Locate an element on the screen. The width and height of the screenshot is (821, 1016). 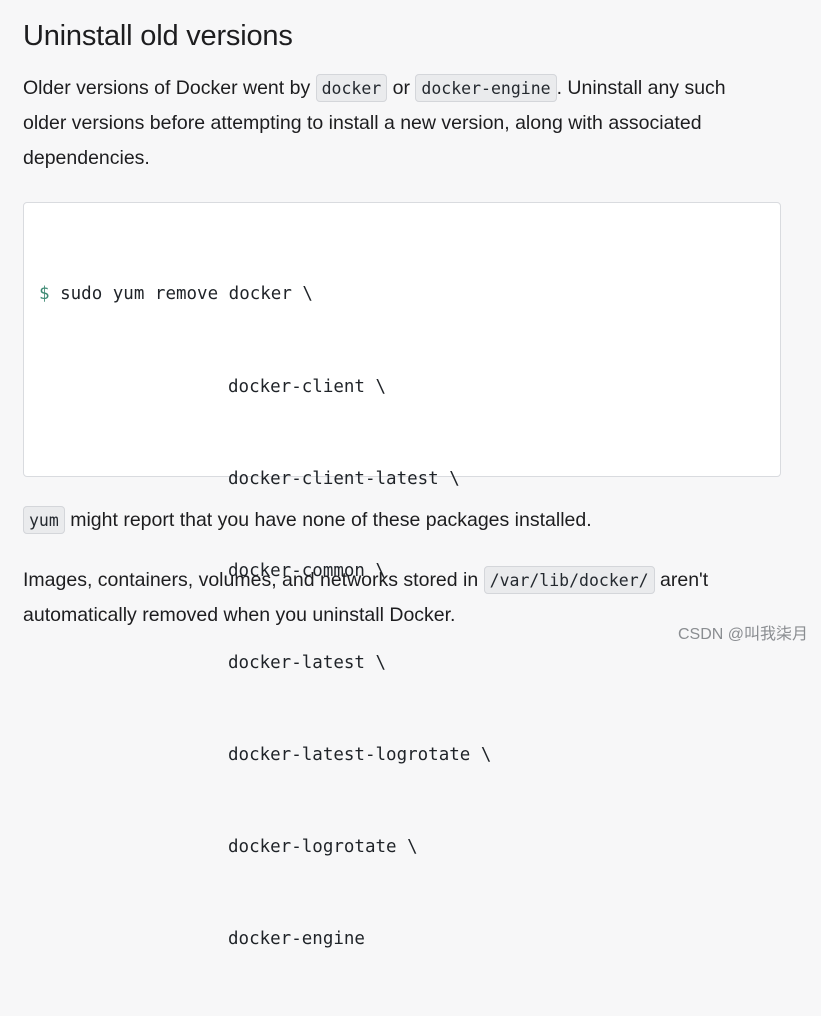
inline-code-docker: docker is located at coordinates (351, 88).